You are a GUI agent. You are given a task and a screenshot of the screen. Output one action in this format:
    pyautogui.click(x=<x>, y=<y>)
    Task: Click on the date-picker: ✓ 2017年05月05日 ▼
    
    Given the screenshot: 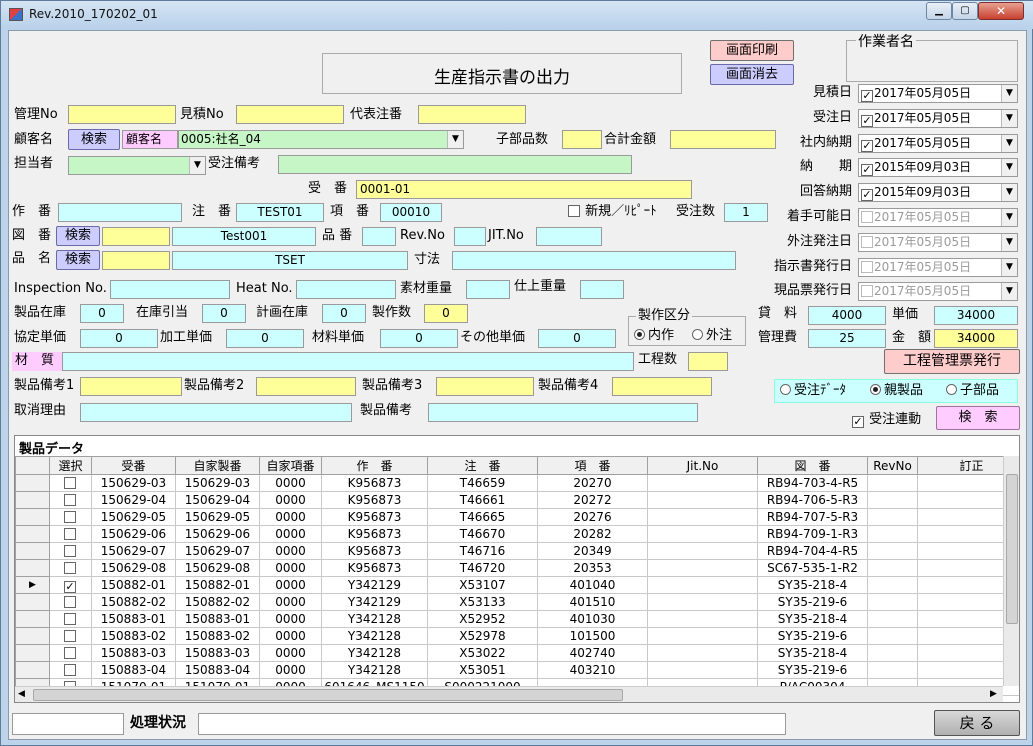 What is the action you would take?
    pyautogui.click(x=938, y=118)
    